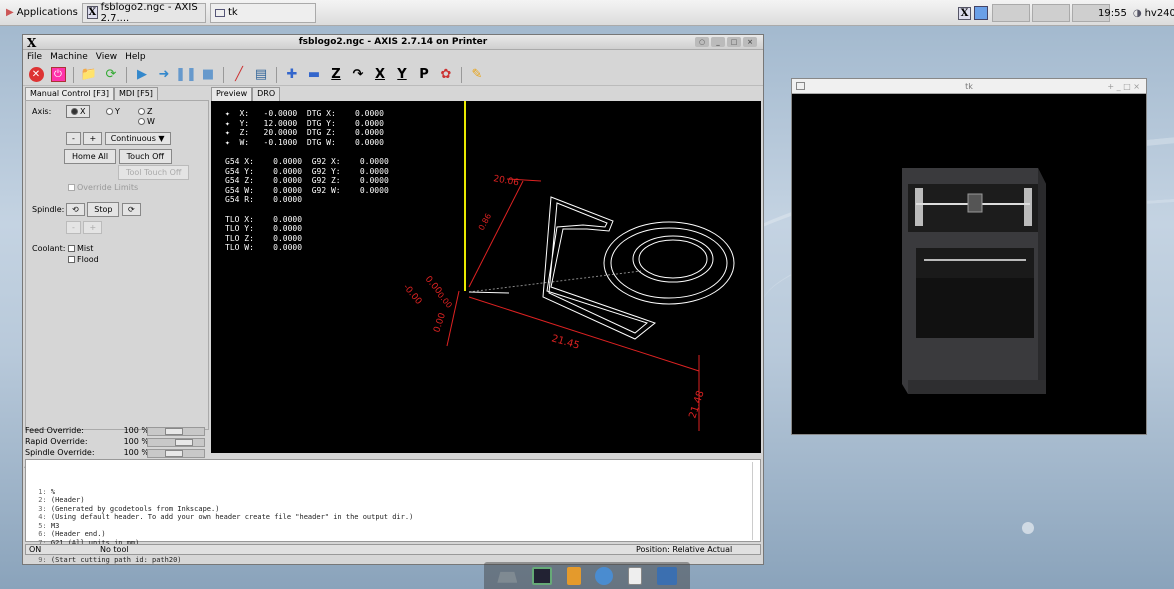 The image size is (1174, 589). I want to click on open-icon: 📁, so click(89, 75).